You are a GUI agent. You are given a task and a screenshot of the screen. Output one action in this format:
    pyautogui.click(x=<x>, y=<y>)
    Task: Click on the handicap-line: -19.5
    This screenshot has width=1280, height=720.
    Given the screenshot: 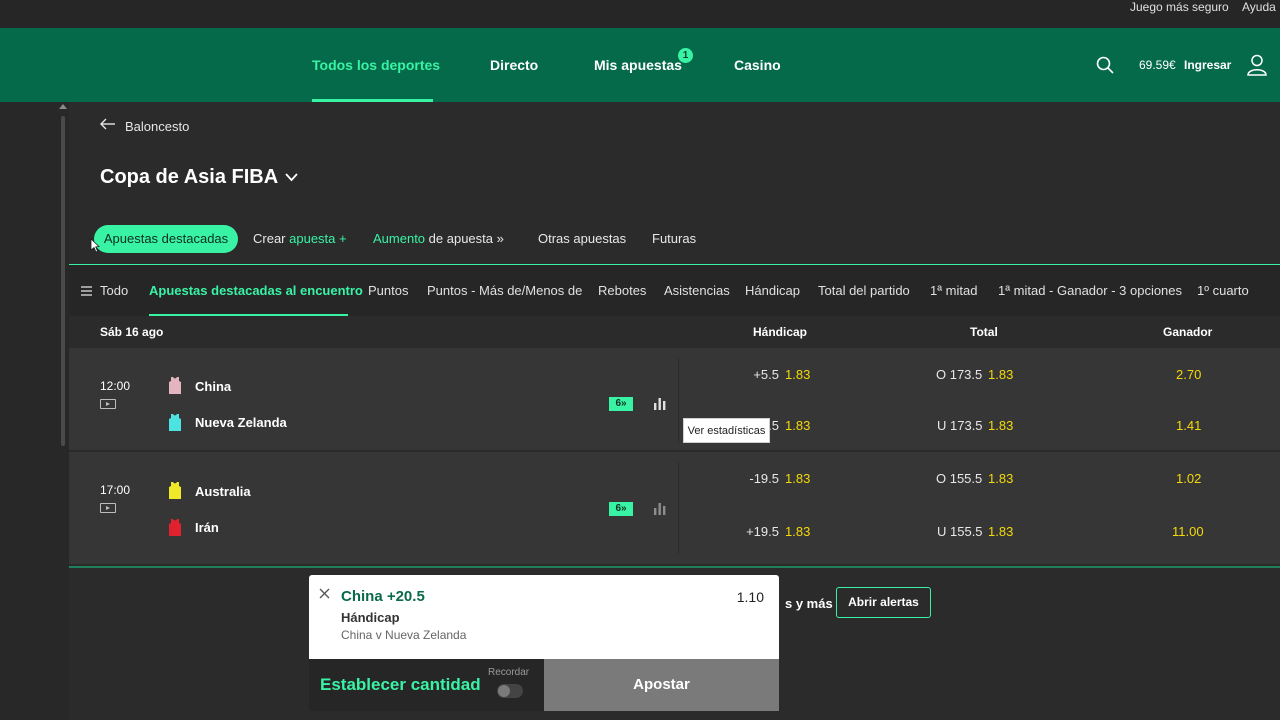 What is the action you would take?
    pyautogui.click(x=764, y=478)
    